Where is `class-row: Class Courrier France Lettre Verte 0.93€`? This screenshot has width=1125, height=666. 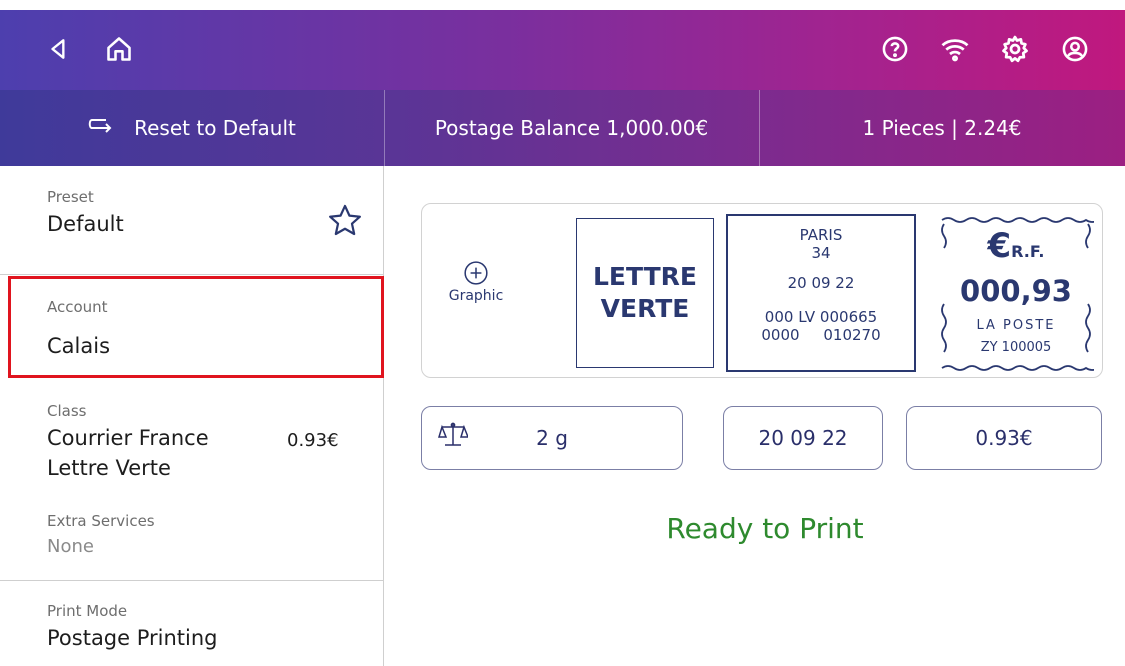
class-row: Class Courrier France Lettre Verte 0.93€ is located at coordinates (192, 447).